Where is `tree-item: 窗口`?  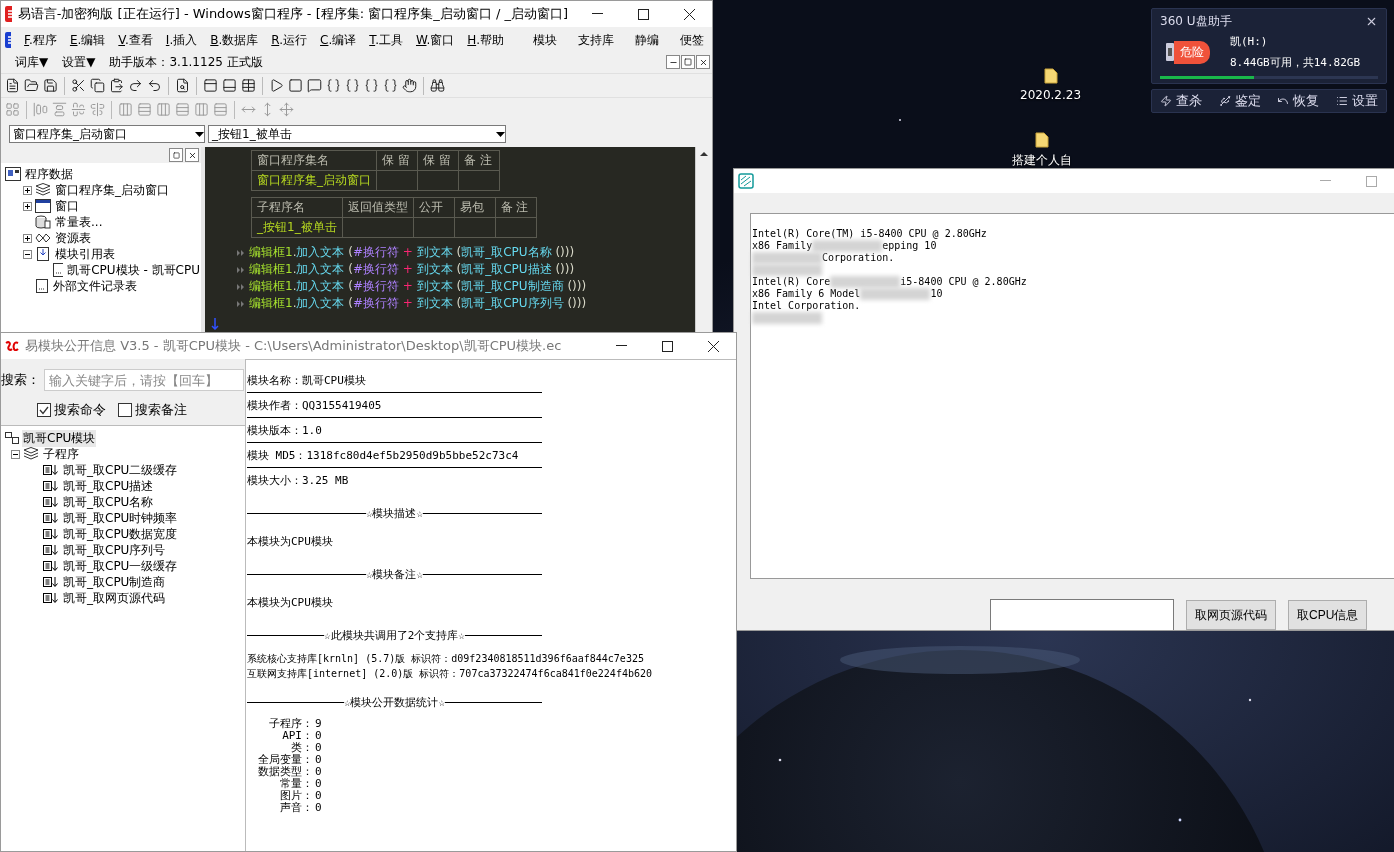 tree-item: 窗口 is located at coordinates (67, 206).